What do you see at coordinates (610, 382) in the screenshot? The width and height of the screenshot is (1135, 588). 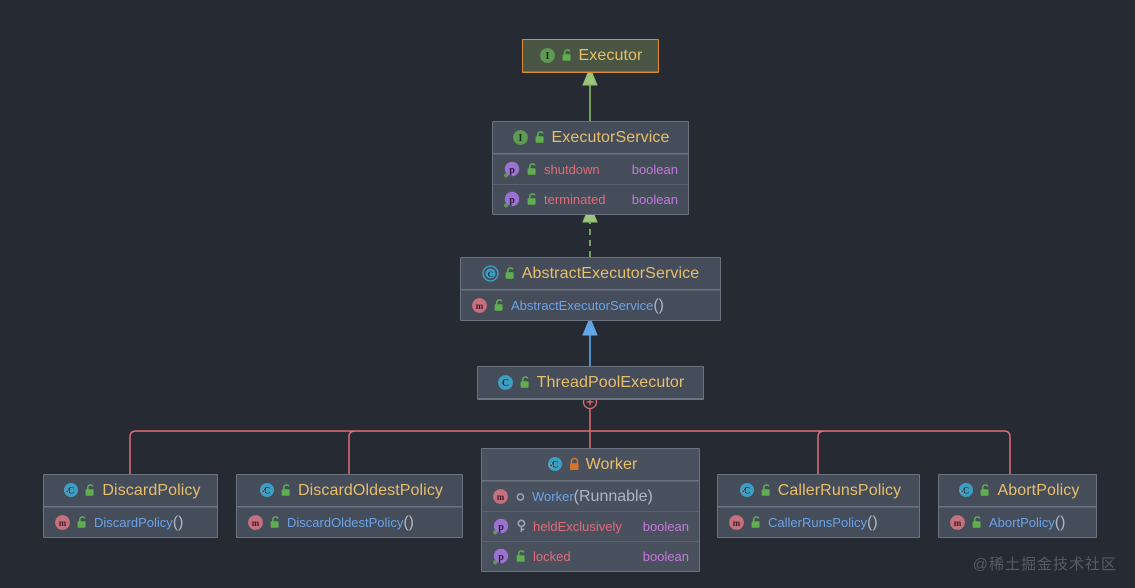 I see `class-title: ThreadPoolExecutor` at bounding box center [610, 382].